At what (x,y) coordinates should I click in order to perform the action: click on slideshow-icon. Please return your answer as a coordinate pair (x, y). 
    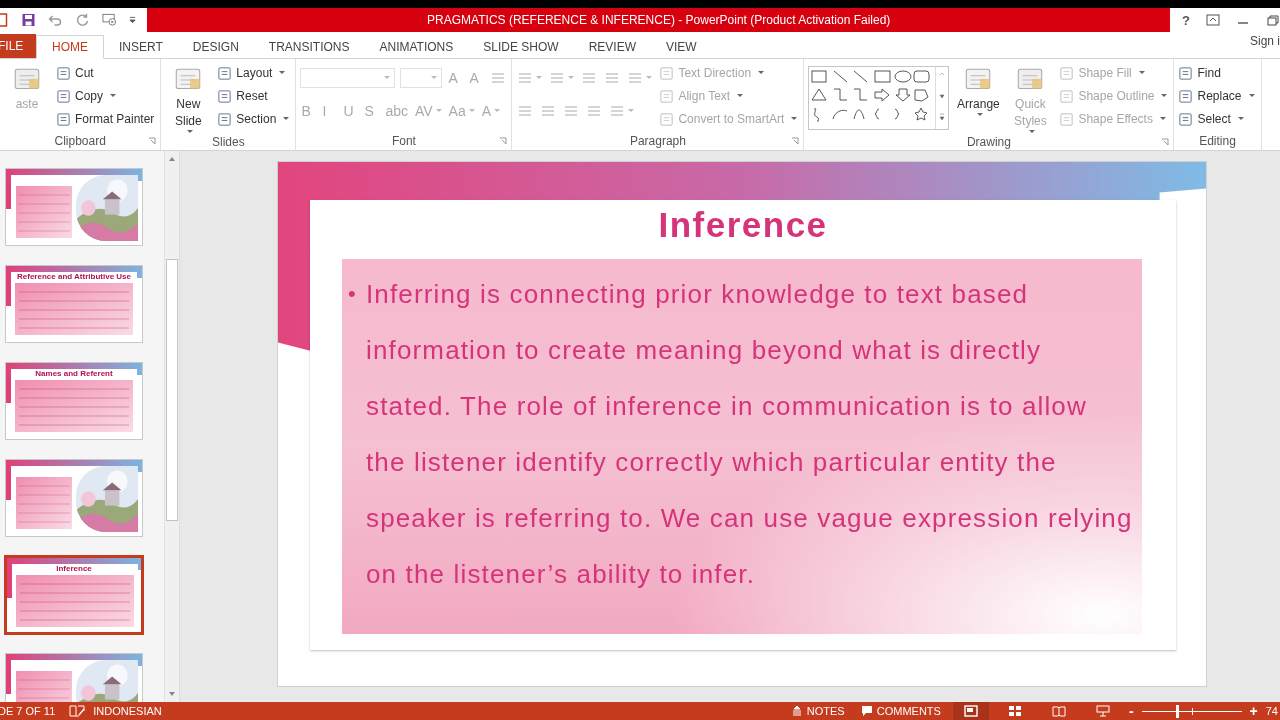
    Looking at the image, I should click on (109, 20).